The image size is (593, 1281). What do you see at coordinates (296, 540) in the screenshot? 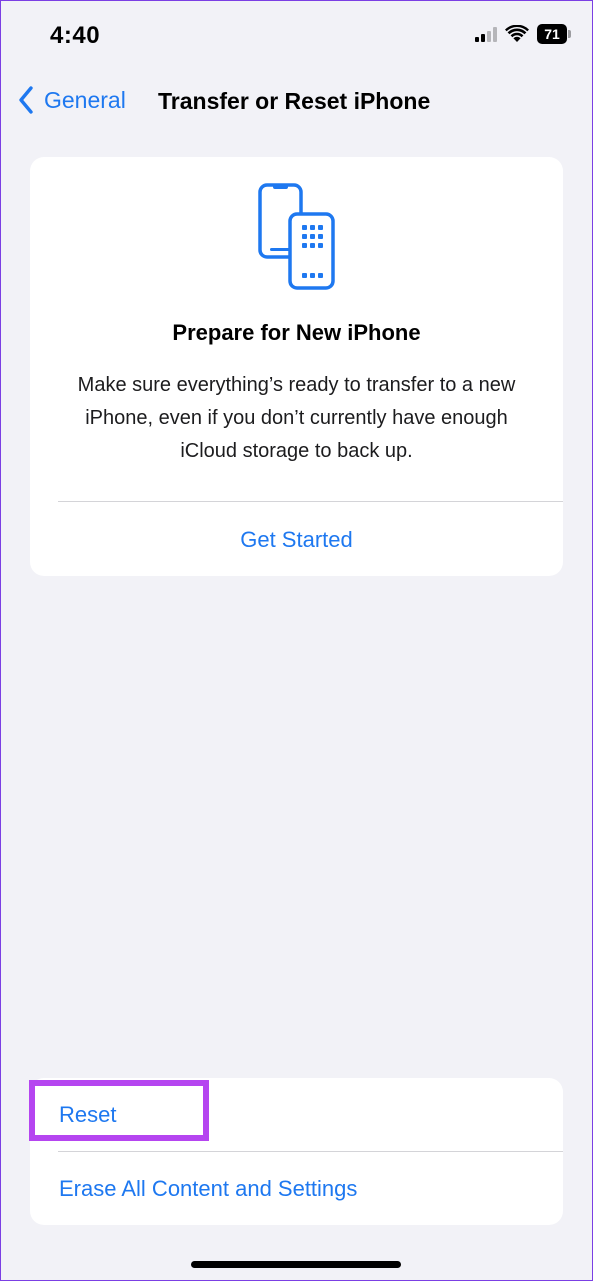
I see `get-started-button: Get Started` at bounding box center [296, 540].